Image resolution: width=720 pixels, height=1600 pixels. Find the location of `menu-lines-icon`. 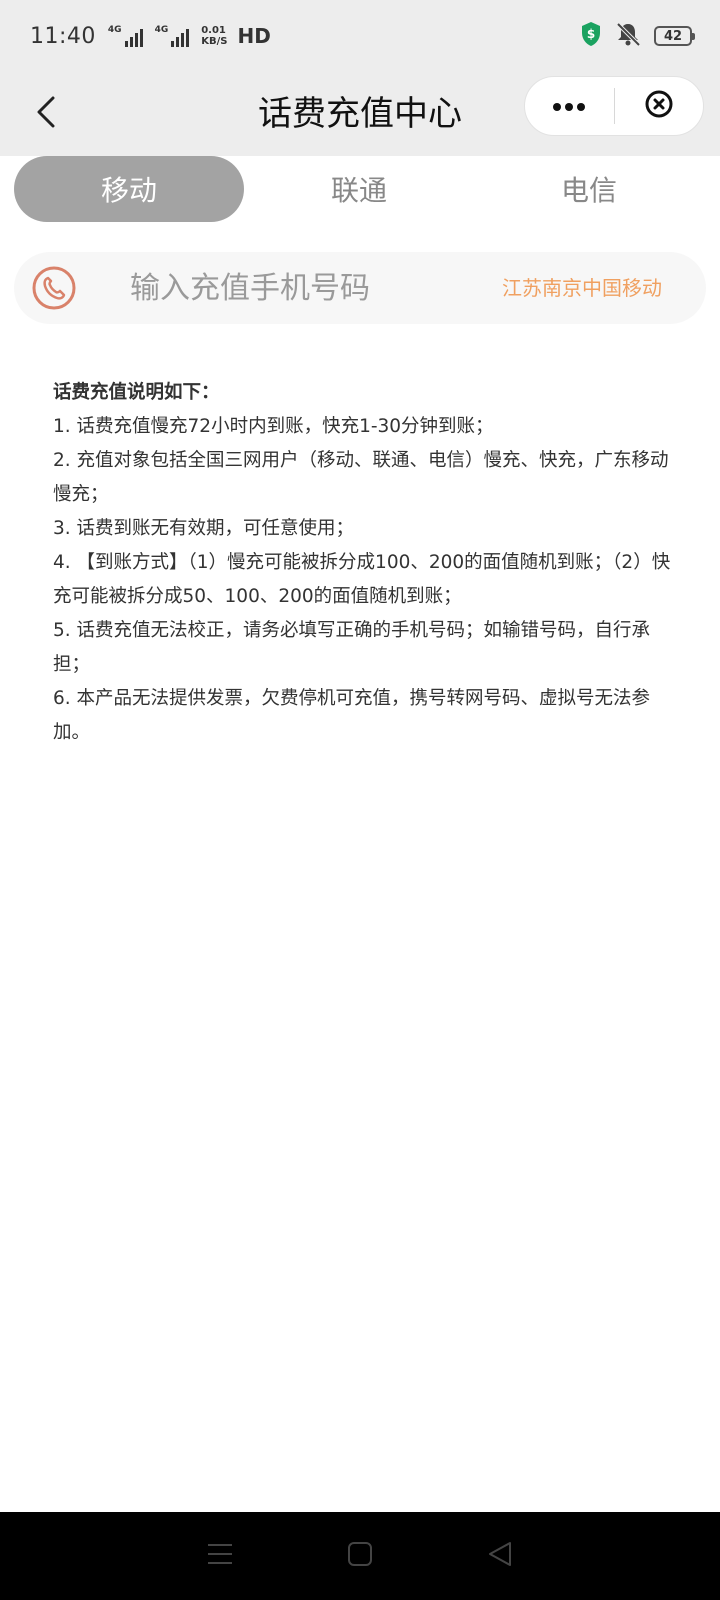

menu-lines-icon is located at coordinates (220, 1556).